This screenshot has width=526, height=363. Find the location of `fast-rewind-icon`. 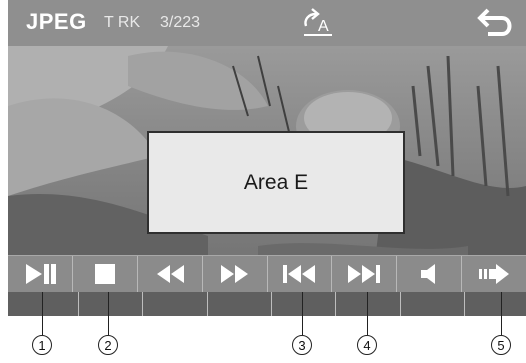

fast-rewind-icon is located at coordinates (170, 274).